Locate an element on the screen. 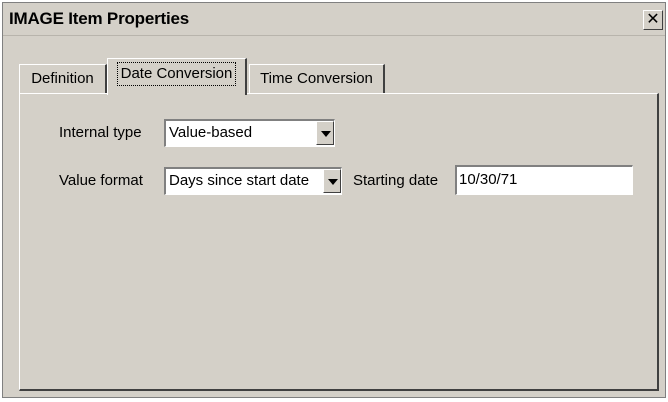 The height and width of the screenshot is (402, 668). internal-type-value: Value-based is located at coordinates (211, 132).